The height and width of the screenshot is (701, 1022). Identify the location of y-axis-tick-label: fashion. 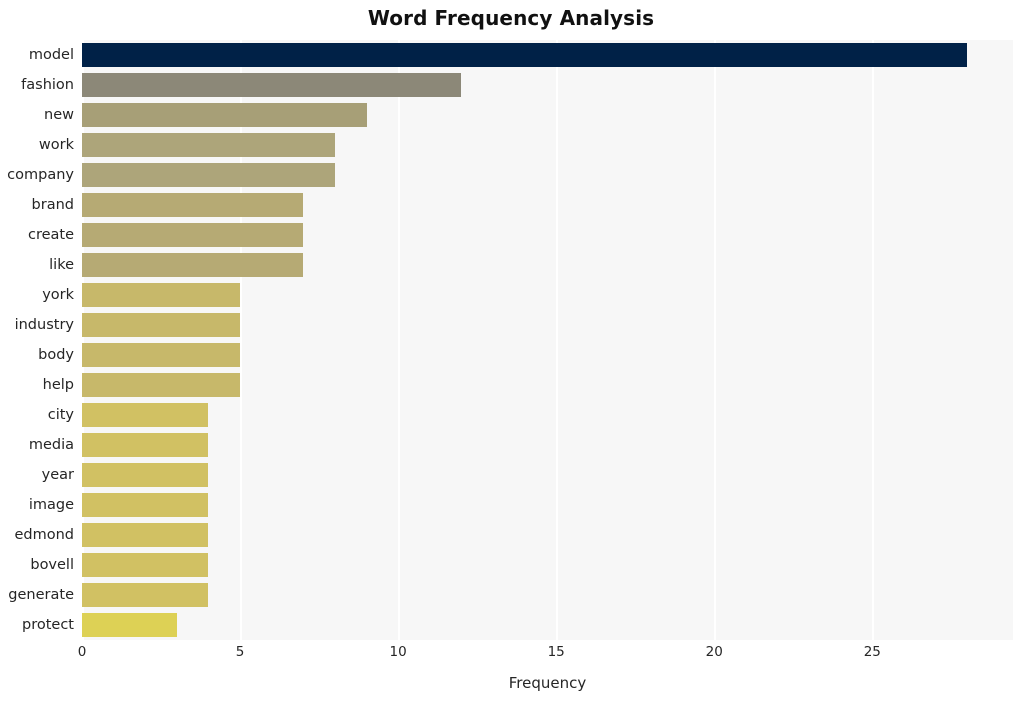
(47, 85).